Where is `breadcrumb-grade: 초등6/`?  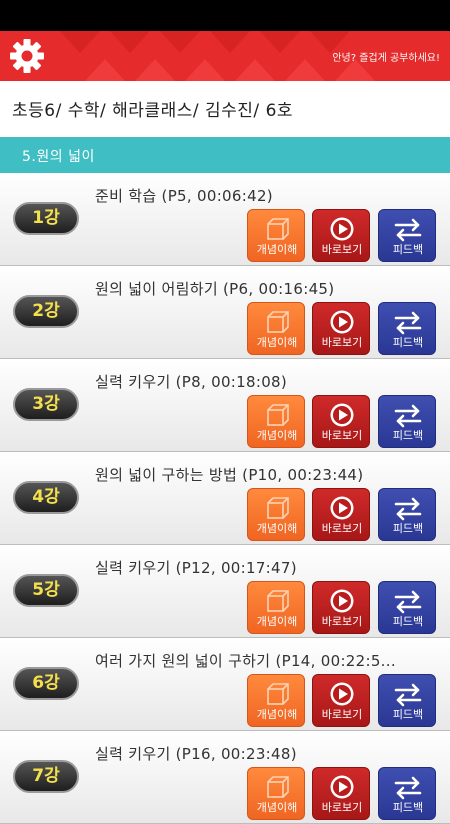
breadcrumb-grade: 초등6/ is located at coordinates (37, 111).